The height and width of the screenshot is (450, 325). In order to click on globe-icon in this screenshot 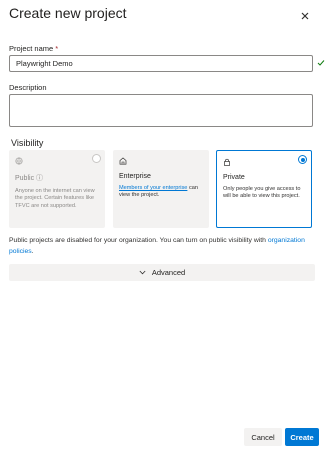, I will do `click(19, 161)`.